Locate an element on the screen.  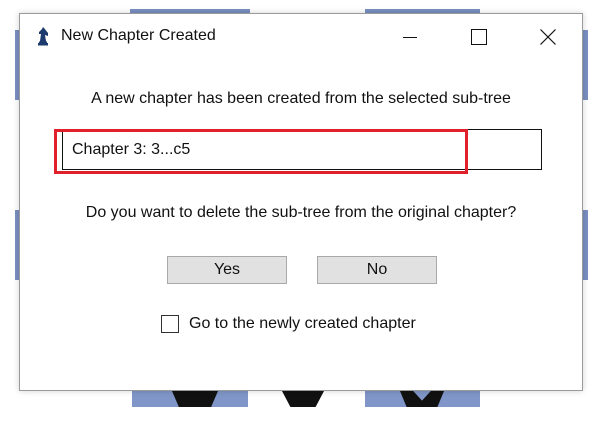
goto-chapter-label: Go to the newly created chapter is located at coordinates (302, 323).